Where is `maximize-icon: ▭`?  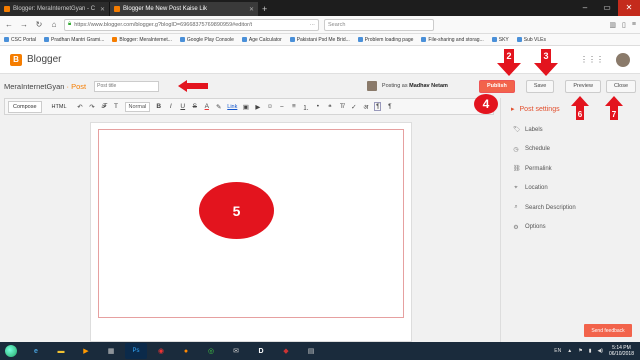
maximize-icon: ▭ is located at coordinates (607, 8).